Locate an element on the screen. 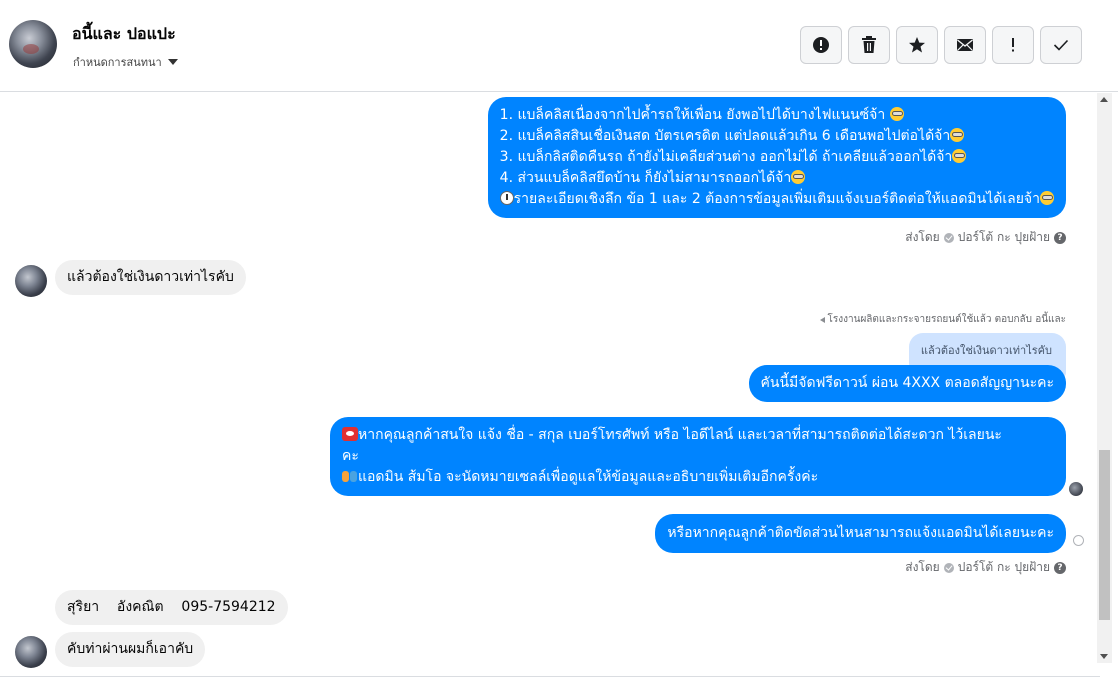 This screenshot has height=679, width=1118. conversation-header: อนี้และ ปอแปะ กำหนดการสนทนา is located at coordinates (559, 46).